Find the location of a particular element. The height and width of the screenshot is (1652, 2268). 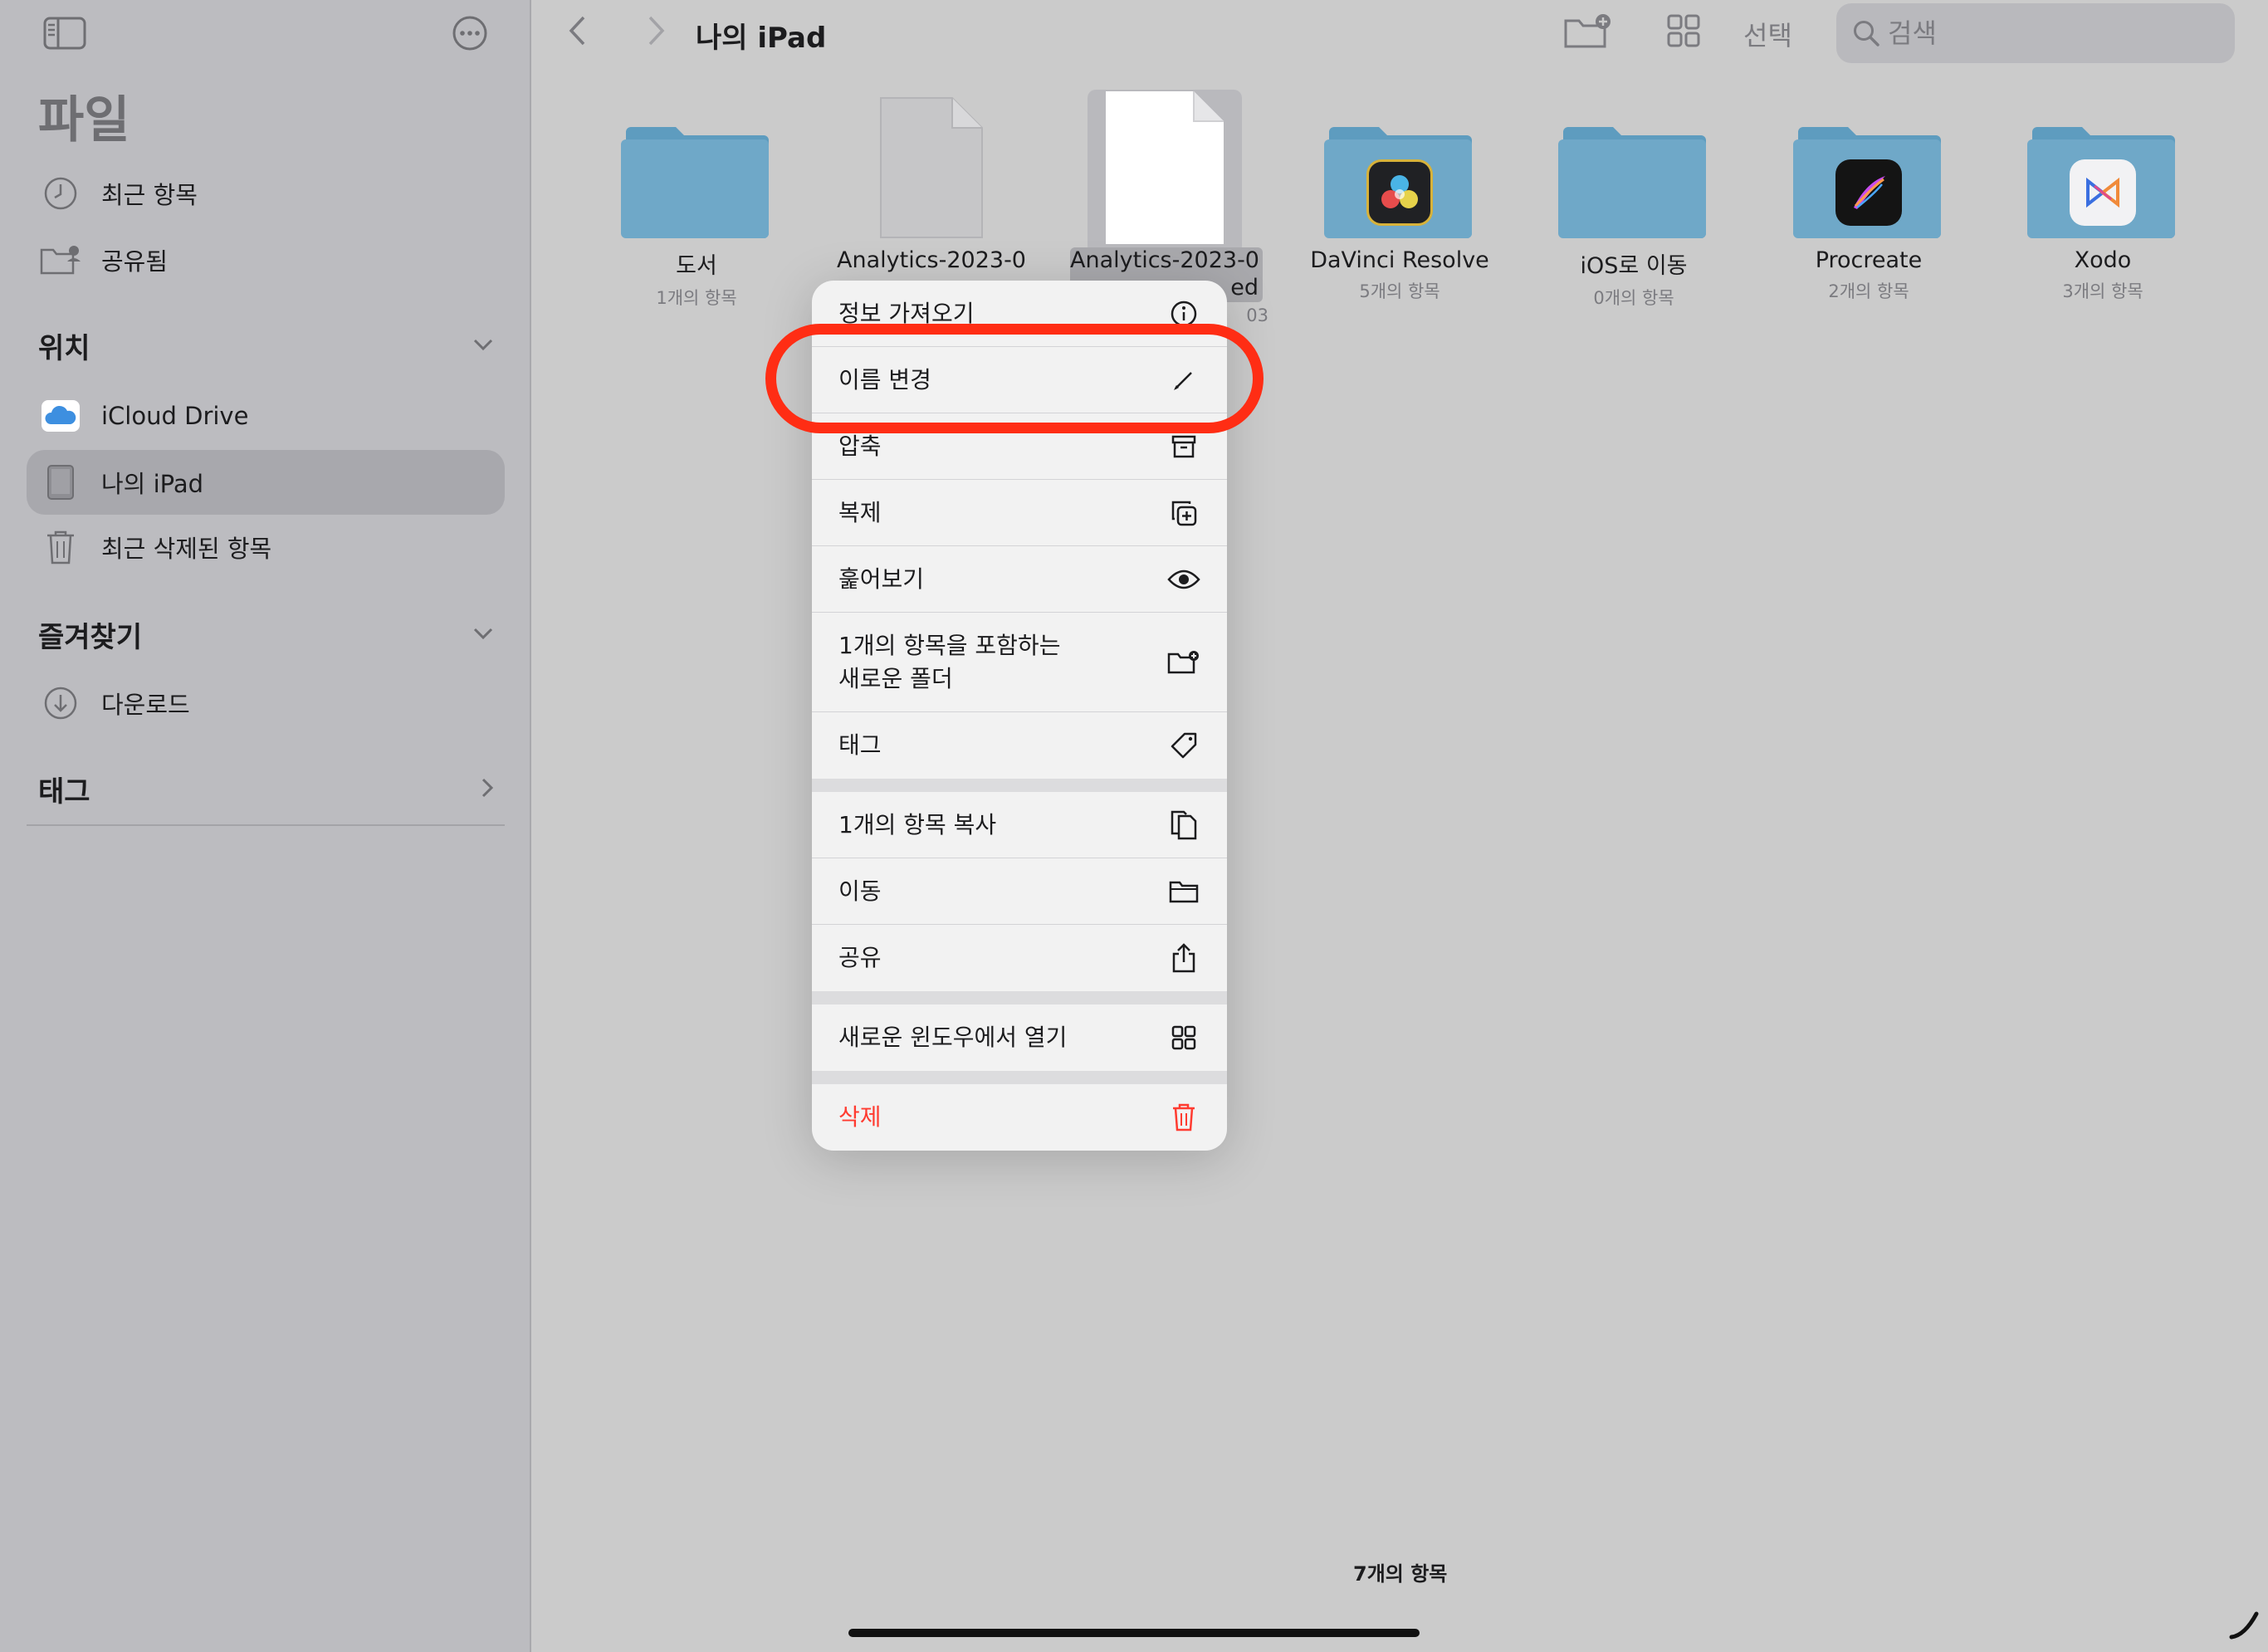

sidebar-divider is located at coordinates (266, 825).